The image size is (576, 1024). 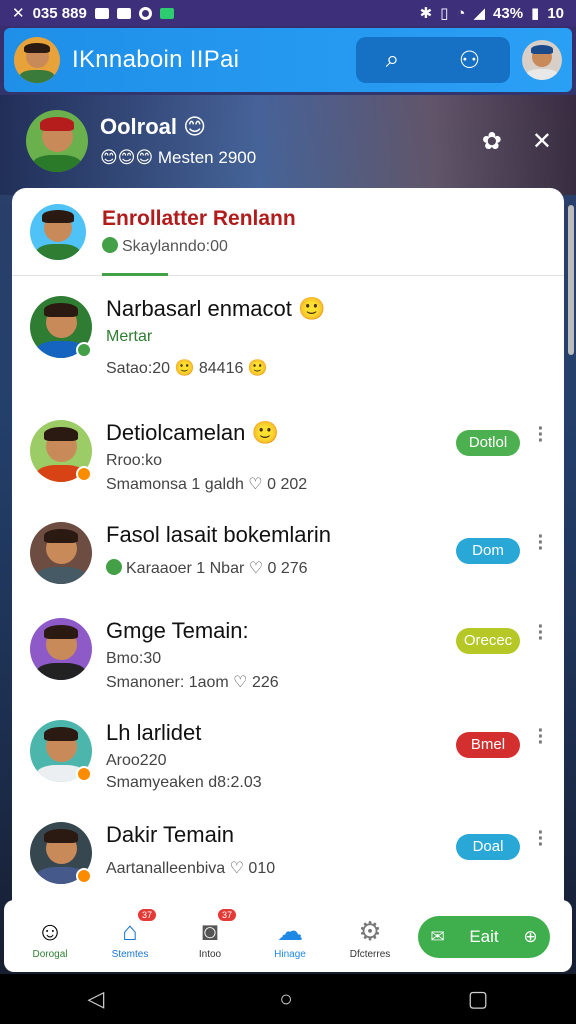 I want to click on bird-icon: ✕, so click(x=18, y=13).